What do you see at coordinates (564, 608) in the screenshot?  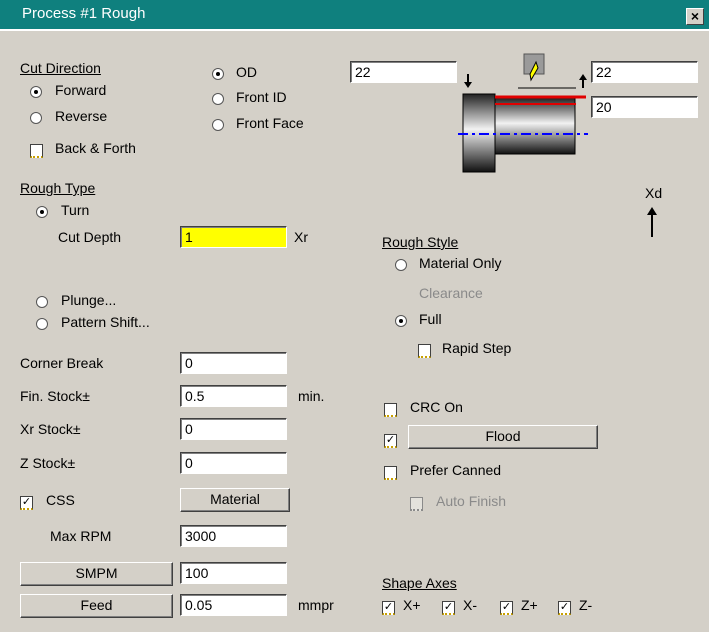 I see `z-minus-checkbox: ✓` at bounding box center [564, 608].